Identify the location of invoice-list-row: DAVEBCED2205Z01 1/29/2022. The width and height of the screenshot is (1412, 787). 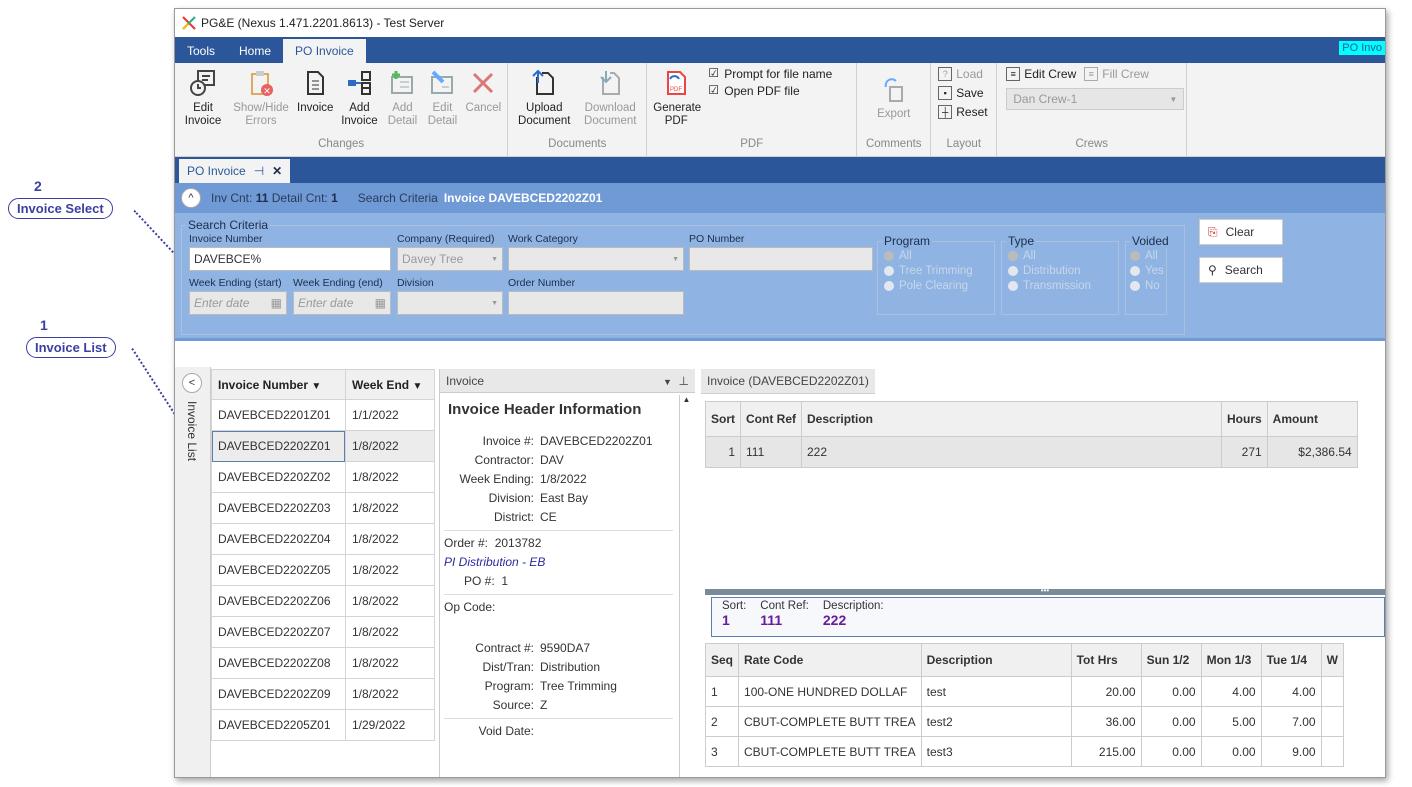
(323, 725).